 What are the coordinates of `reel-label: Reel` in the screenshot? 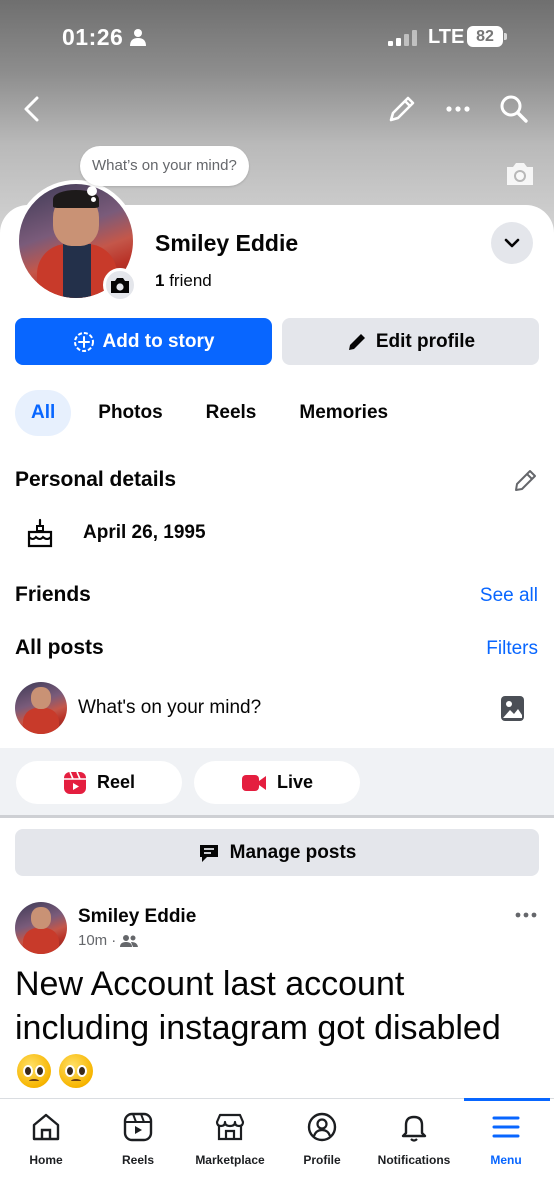 It's located at (116, 782).